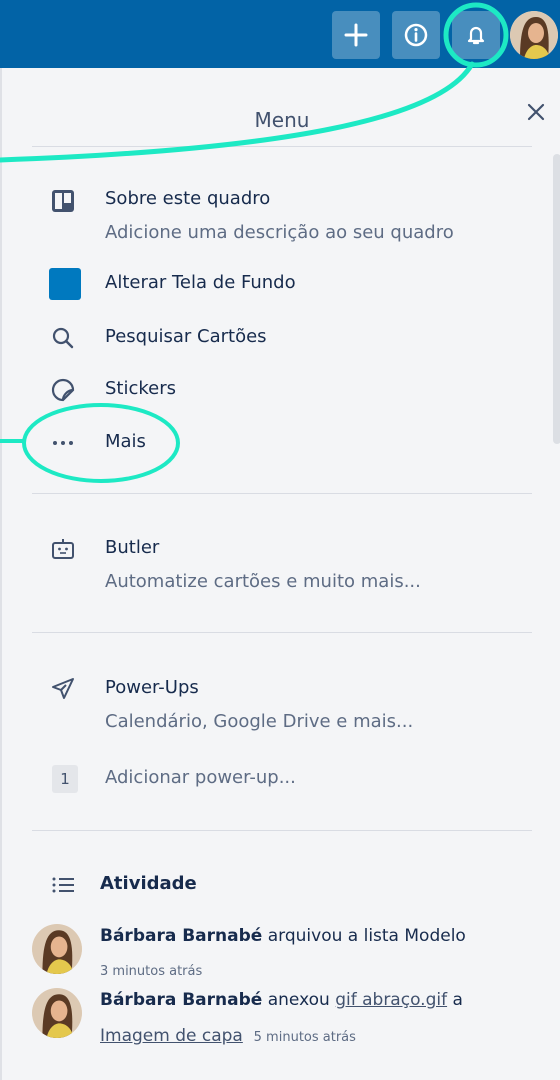  What do you see at coordinates (391, 1000) in the screenshot?
I see `attachment-link: gif abraço.gif` at bounding box center [391, 1000].